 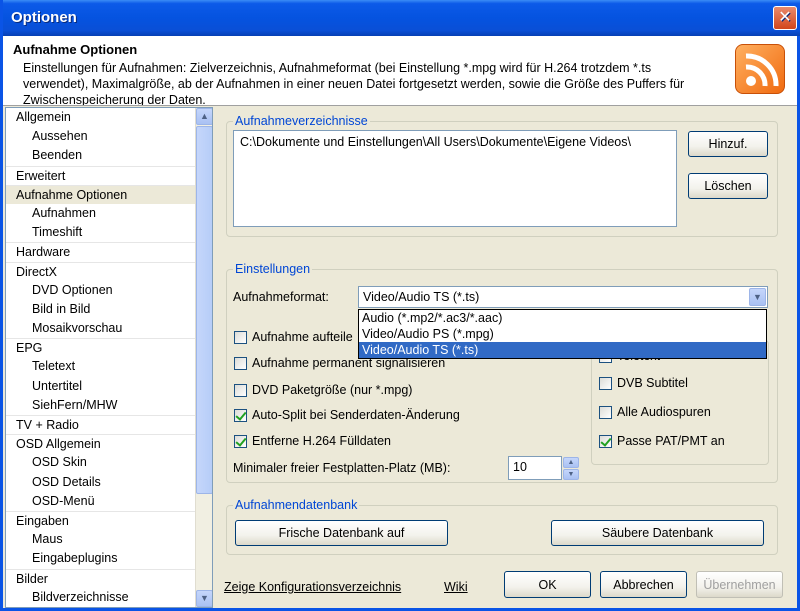 I want to click on db-group-label: Aufnahmendatenbank, so click(x=296, y=505).